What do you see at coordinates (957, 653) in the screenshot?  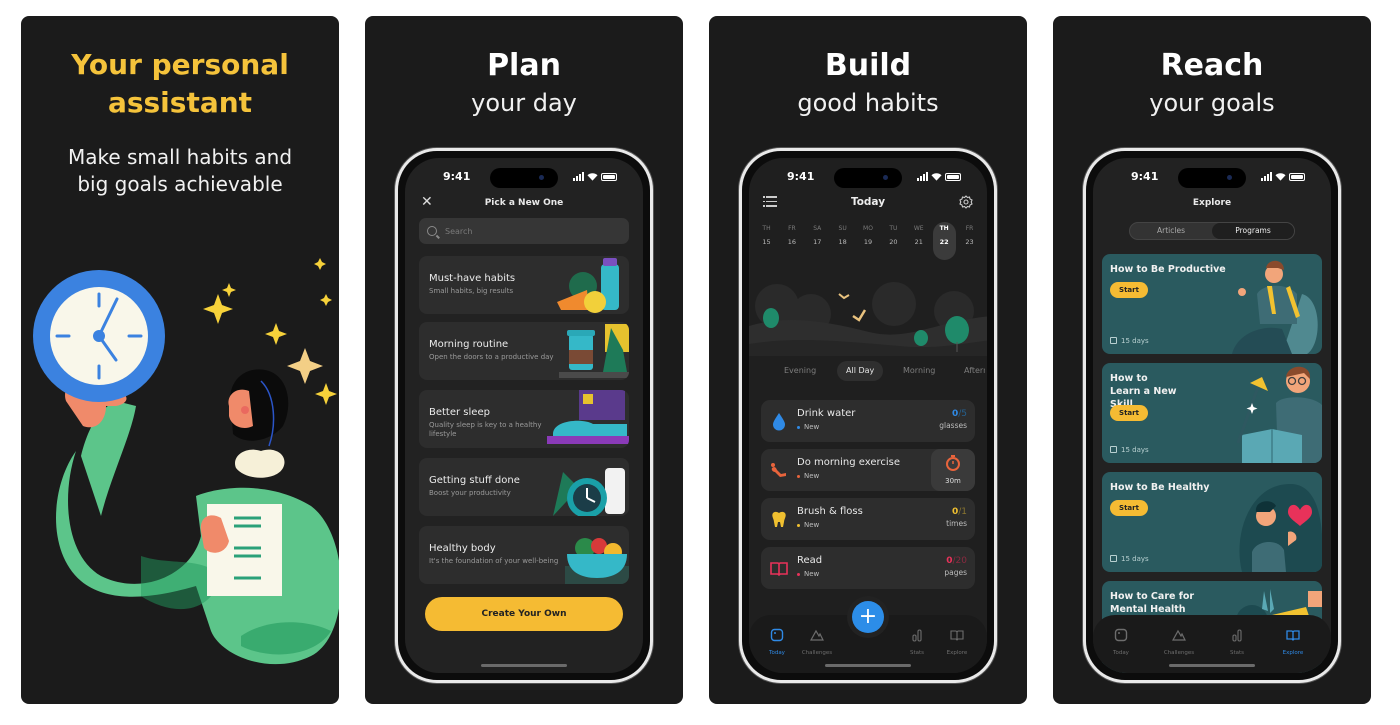 I see `tab-label: Explore` at bounding box center [957, 653].